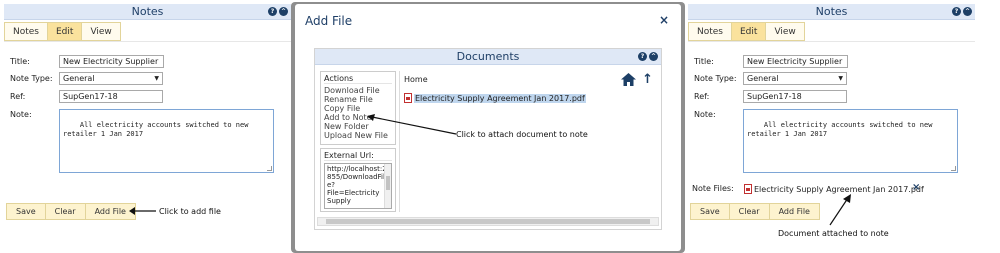 This screenshot has width=1000, height=253. What do you see at coordinates (416, 79) in the screenshot?
I see `breadcrumb: Home` at bounding box center [416, 79].